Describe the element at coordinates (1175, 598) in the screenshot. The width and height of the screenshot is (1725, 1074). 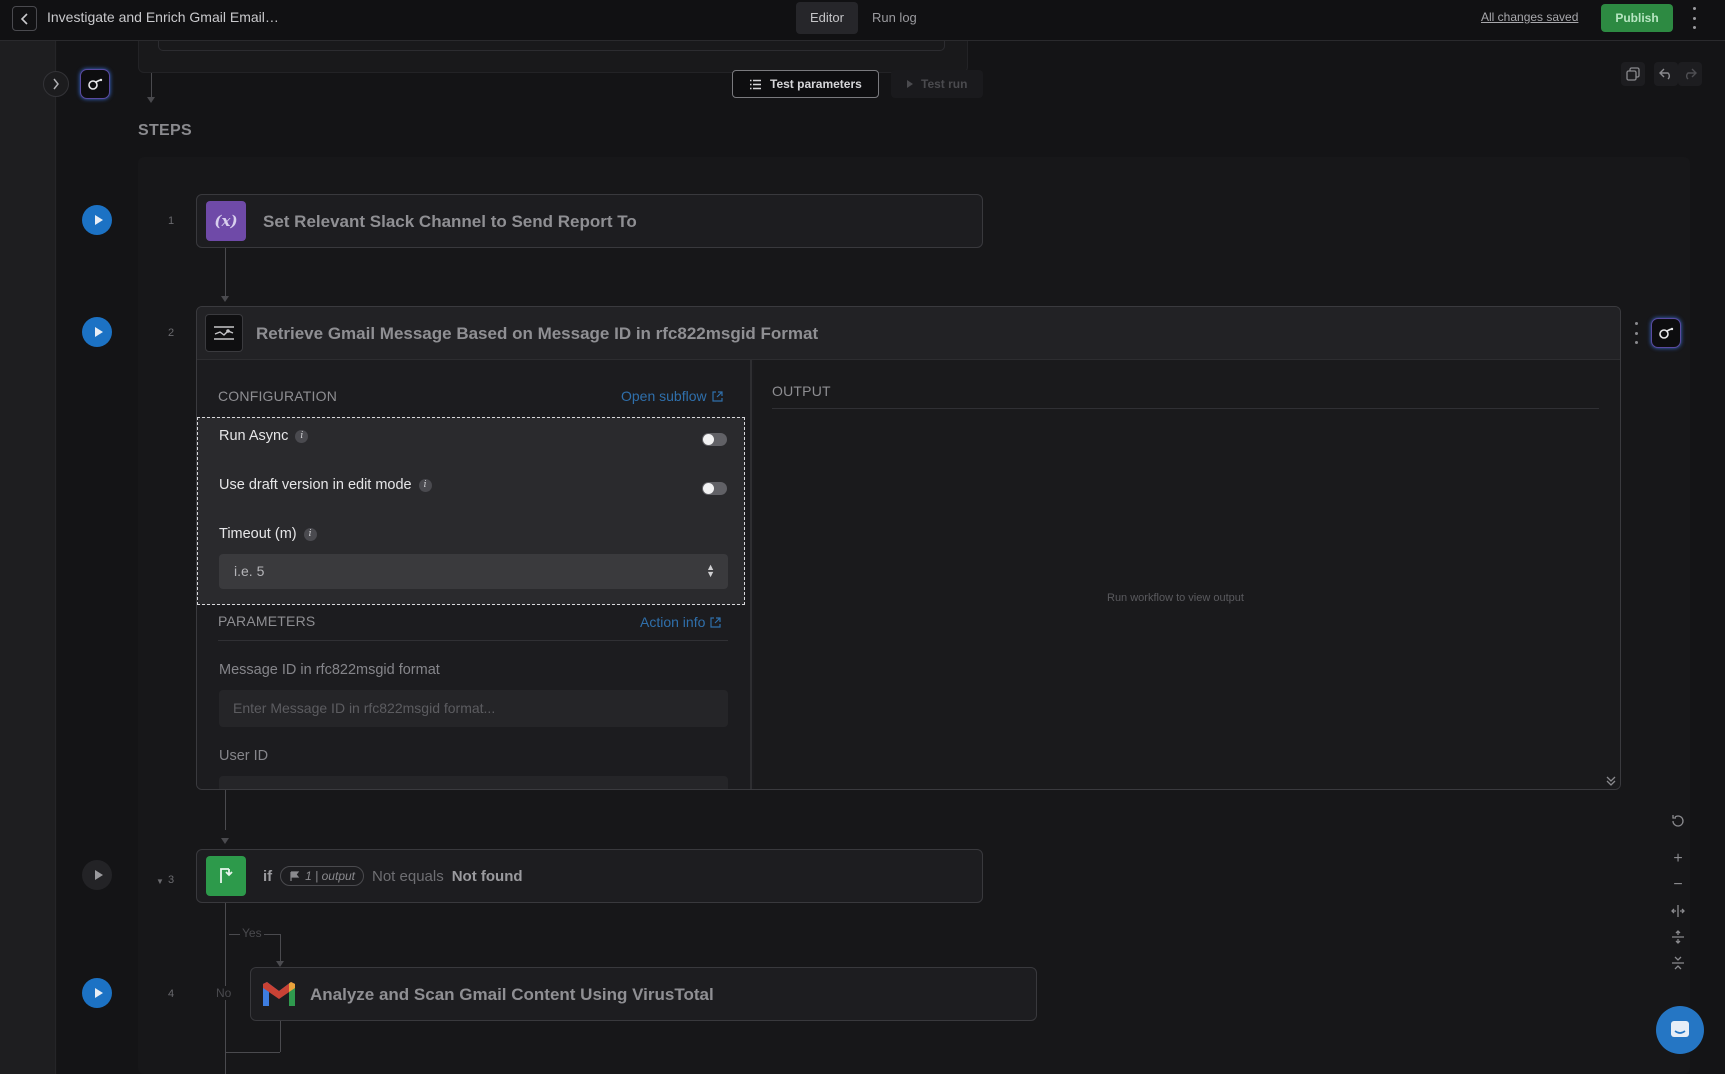
I see `output-empty-message: Run workflow to view output` at that location.